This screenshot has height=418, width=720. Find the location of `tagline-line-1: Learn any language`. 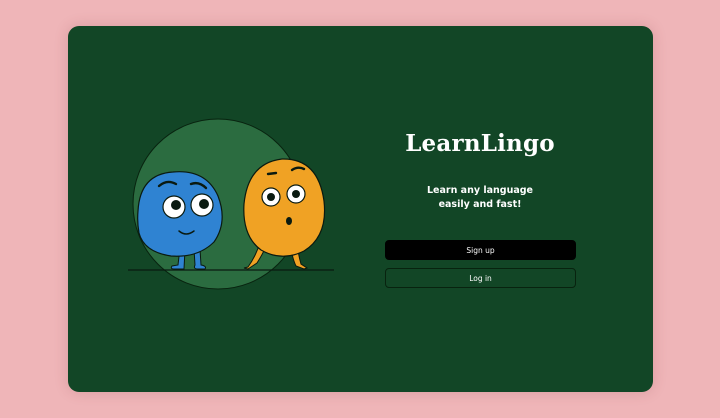

tagline-line-1: Learn any language is located at coordinates (480, 190).